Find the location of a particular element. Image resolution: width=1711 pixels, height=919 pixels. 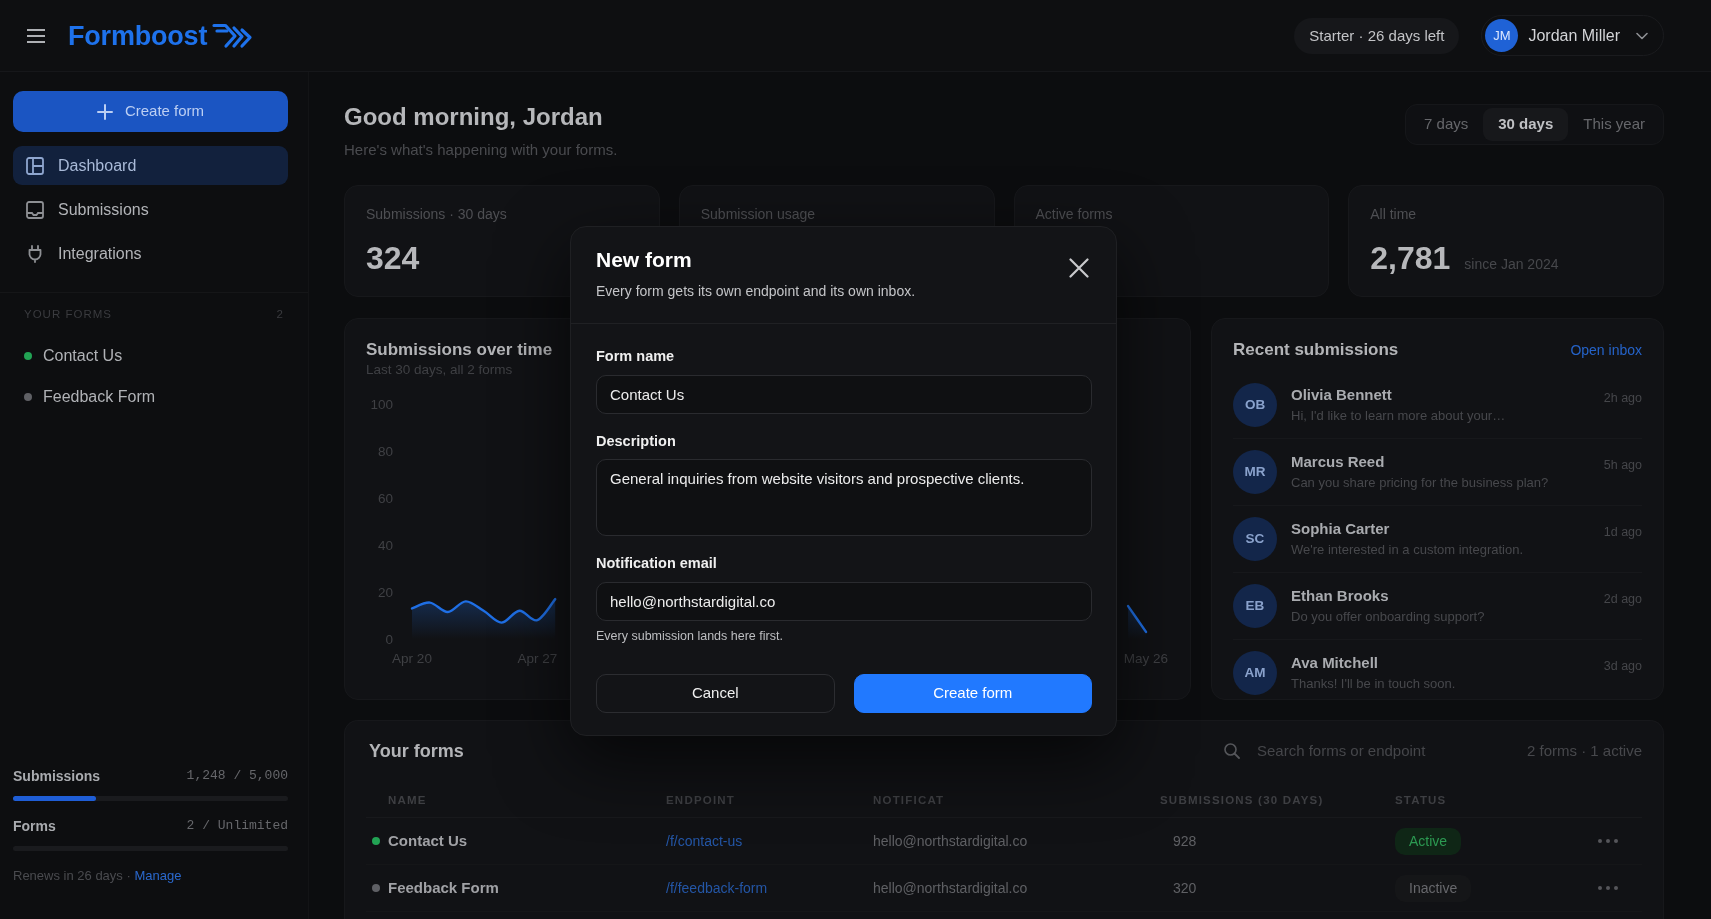

textarea-field: General inquiries from website visitors and prospective clients. is located at coordinates (844, 497).